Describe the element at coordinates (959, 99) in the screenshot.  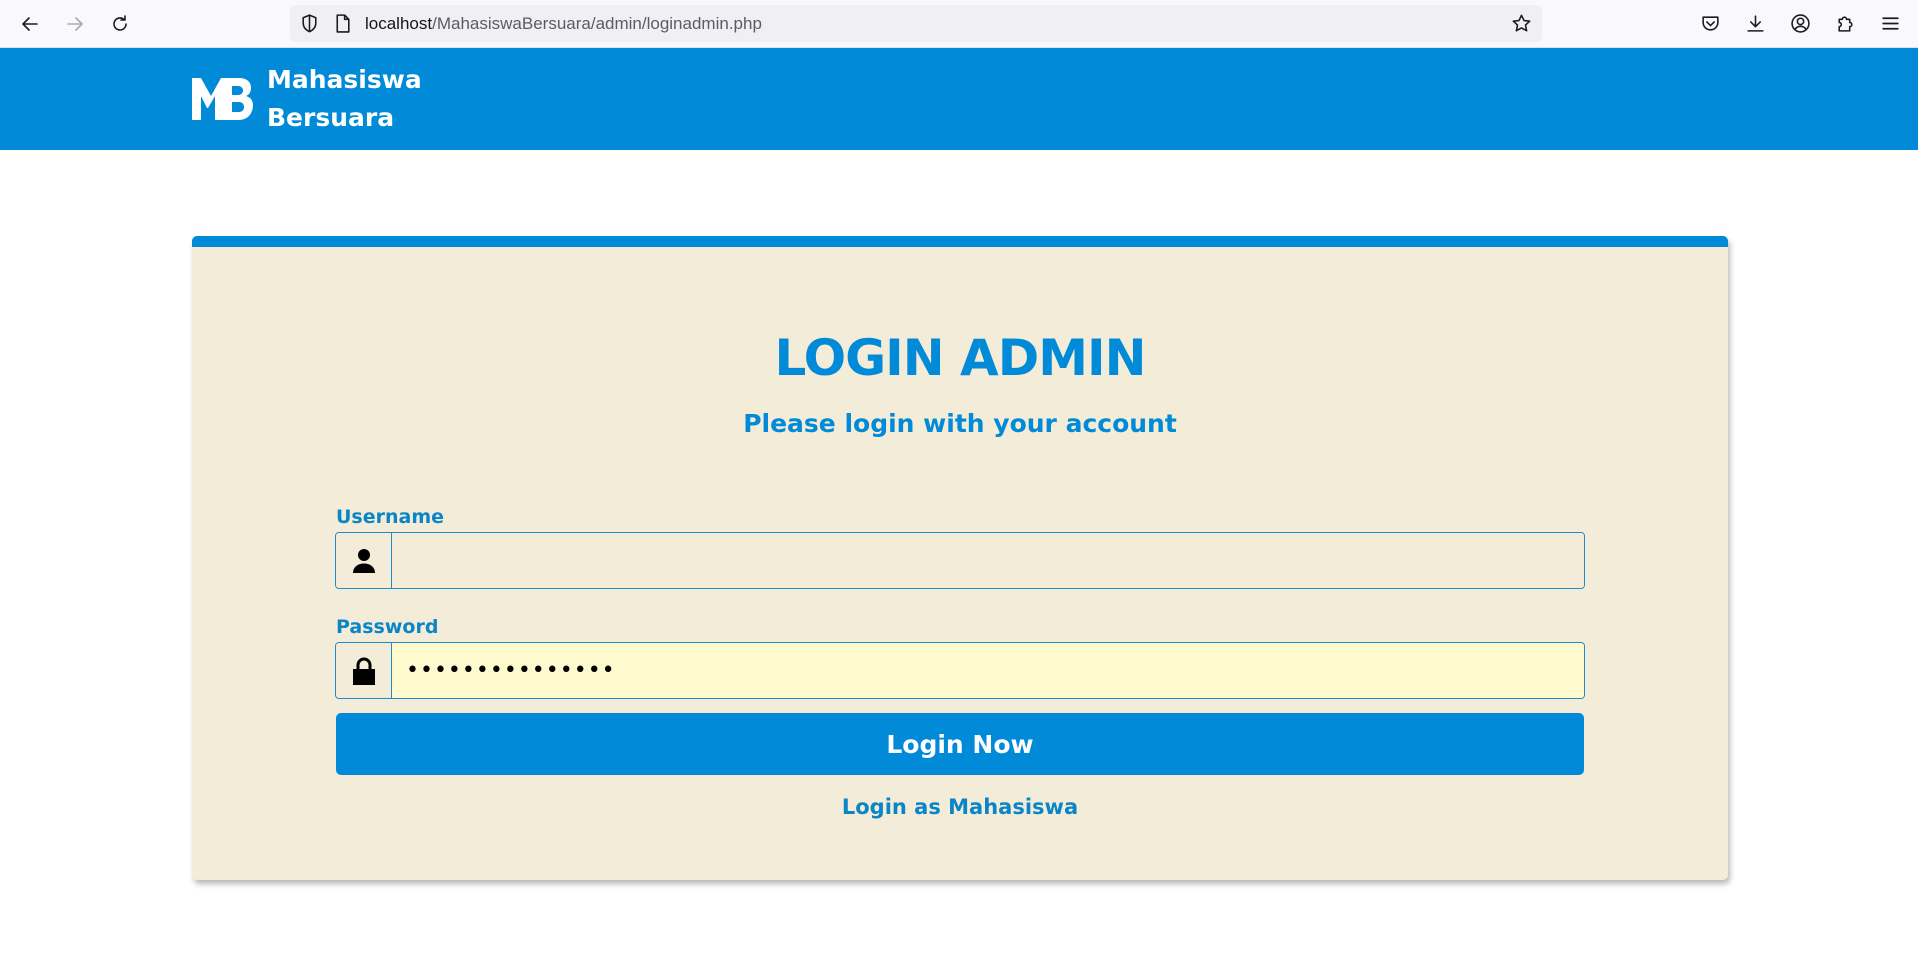
I see `site-header: Mahasiswa Bersuara` at that location.